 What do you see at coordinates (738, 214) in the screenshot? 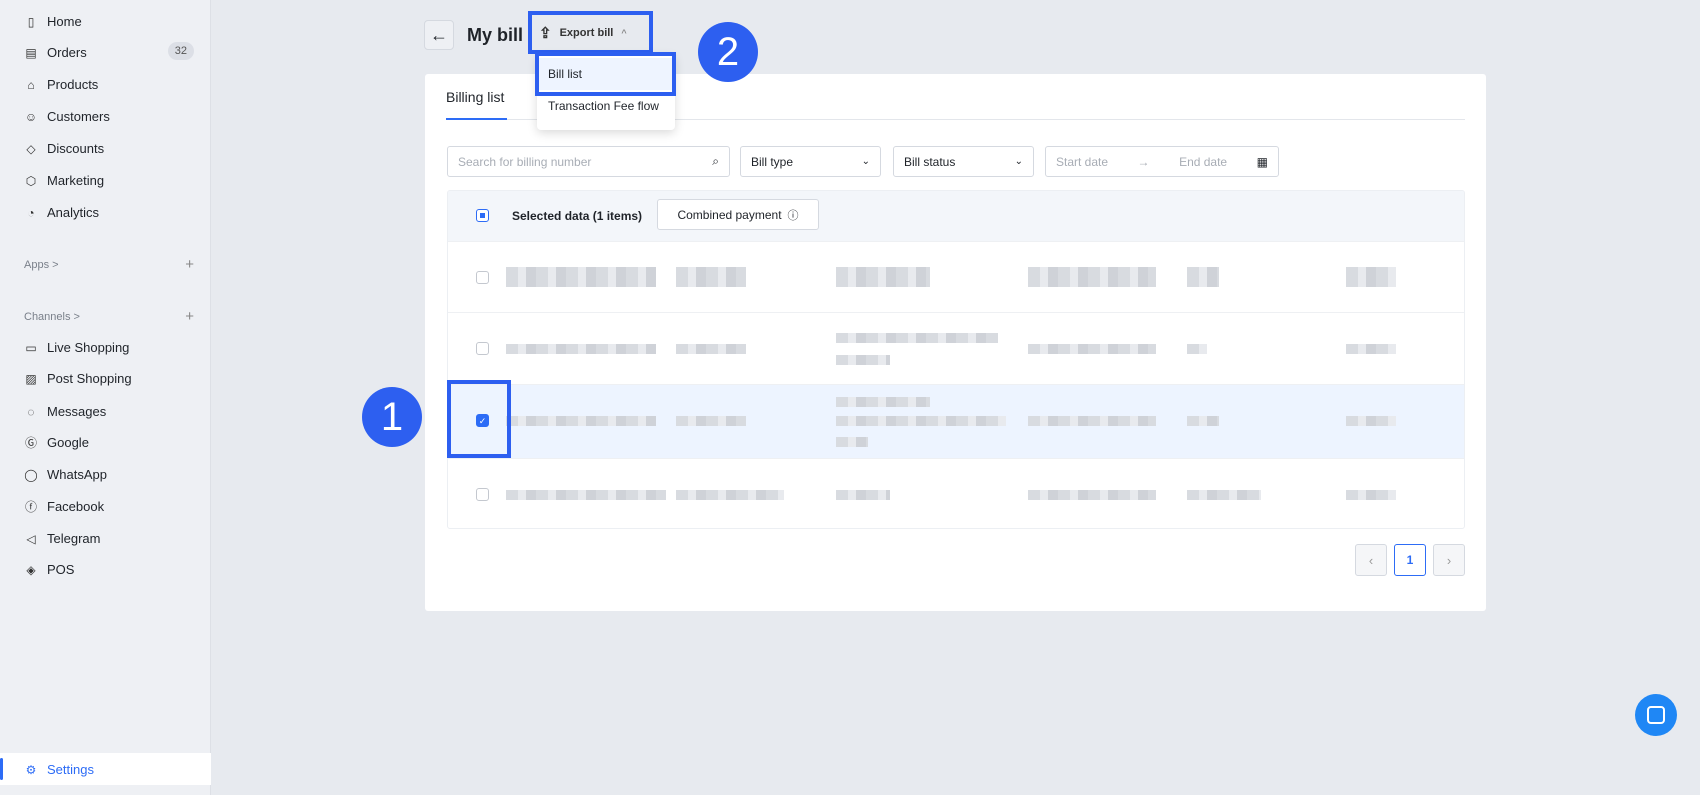
I see `combined-payment-button: Combined payment ⓘ` at bounding box center [738, 214].